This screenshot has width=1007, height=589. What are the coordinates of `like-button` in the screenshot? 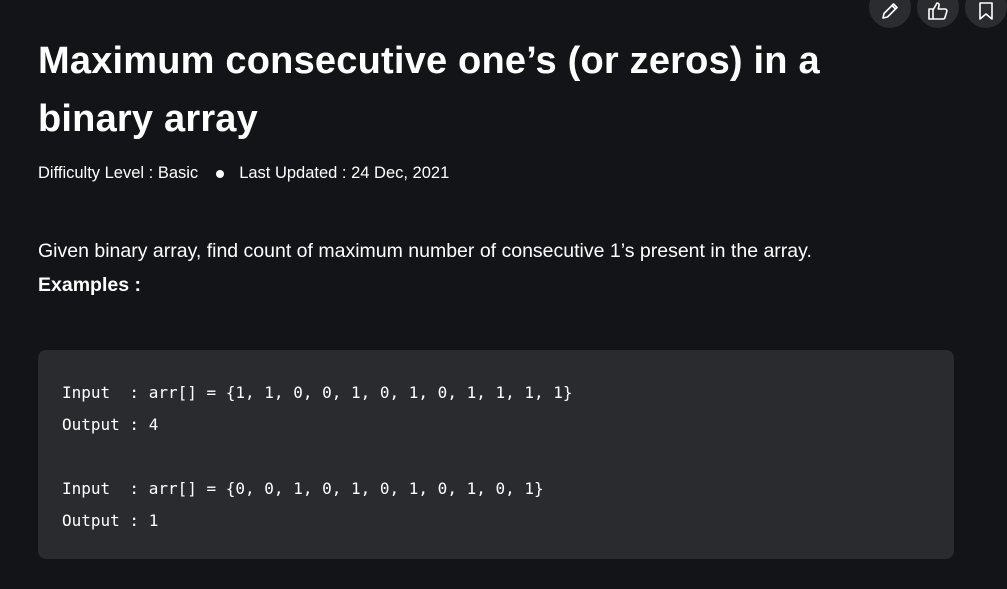 It's located at (938, 14).